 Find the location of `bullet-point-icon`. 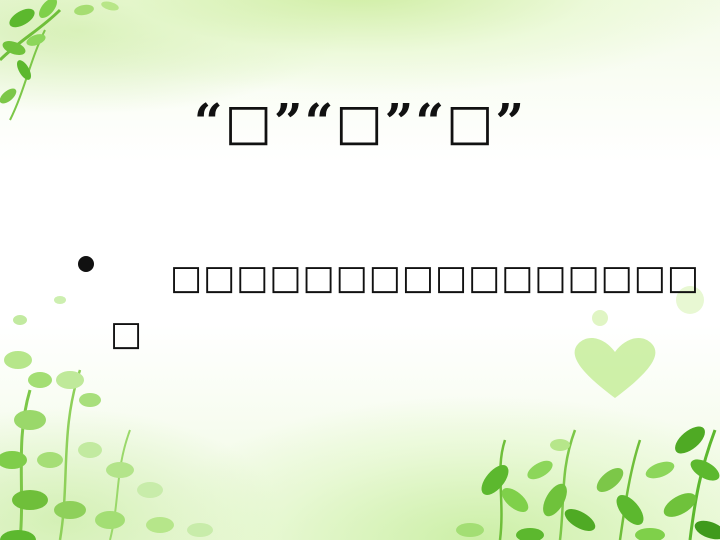

bullet-point-icon is located at coordinates (86, 264).